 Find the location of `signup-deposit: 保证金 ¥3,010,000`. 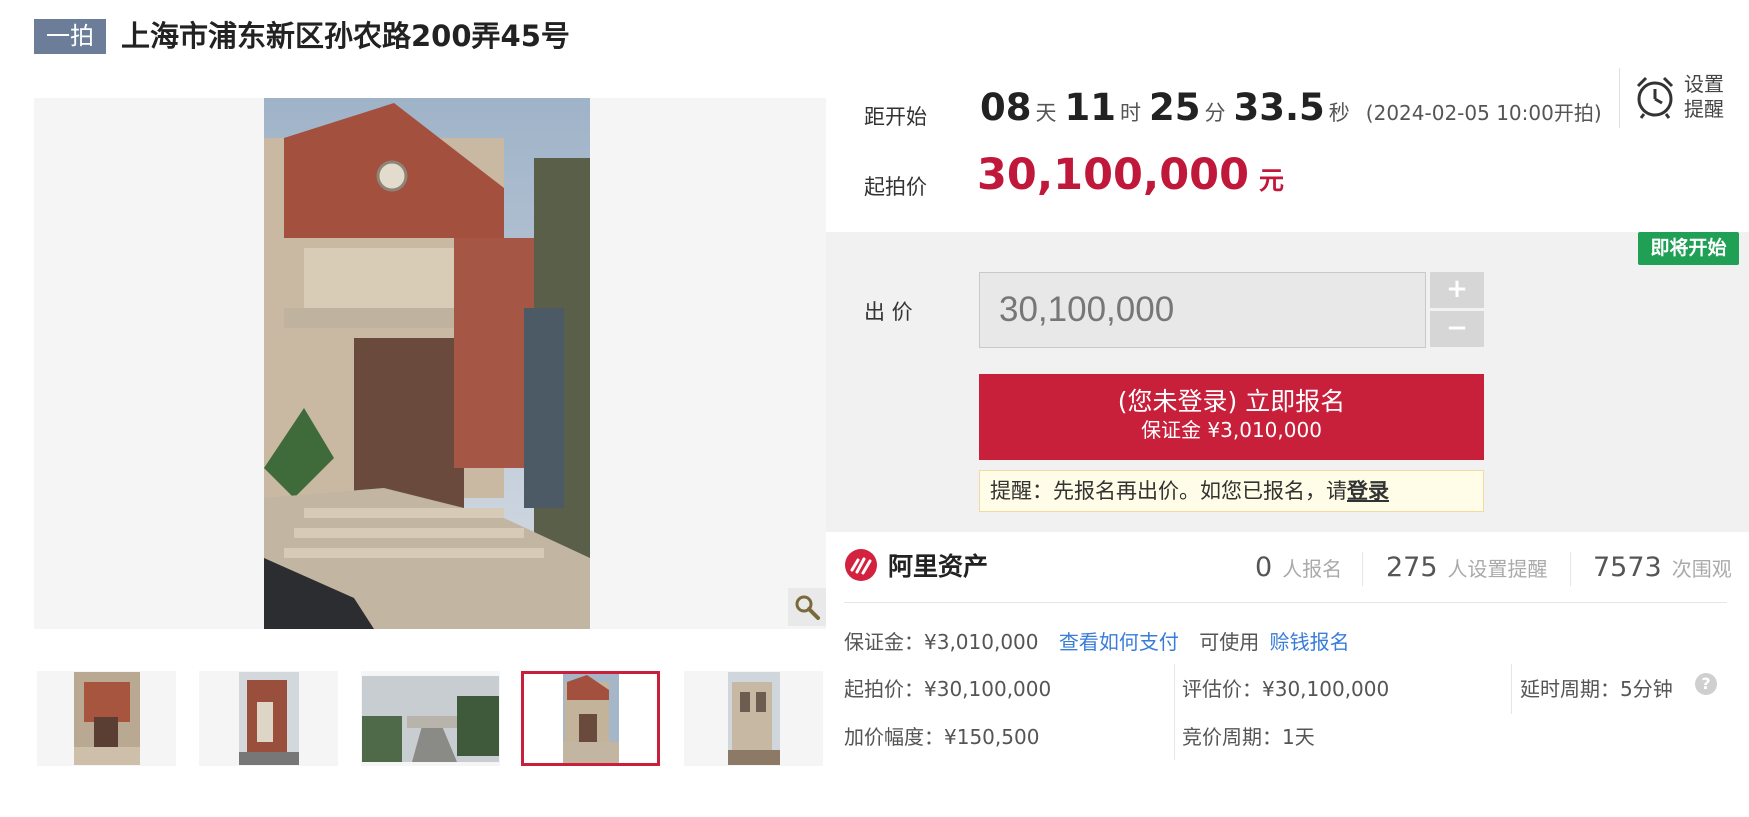

signup-deposit: 保证金 ¥3,010,000 is located at coordinates (1231, 430).